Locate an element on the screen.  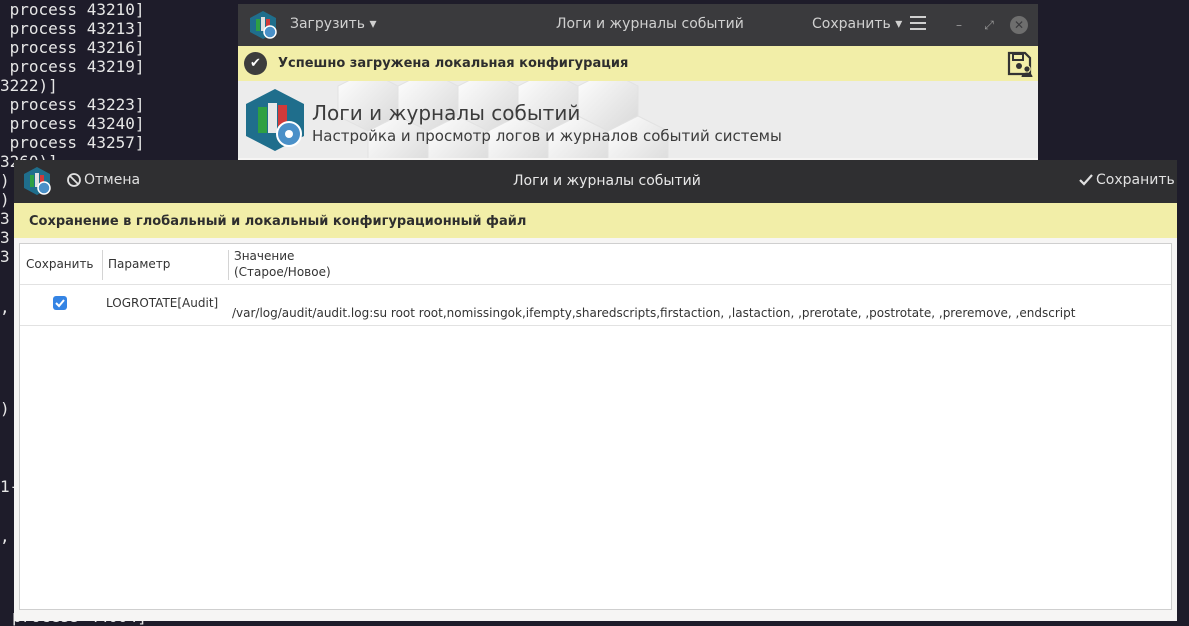
save-button: Сохранить is located at coordinates (1126, 180).